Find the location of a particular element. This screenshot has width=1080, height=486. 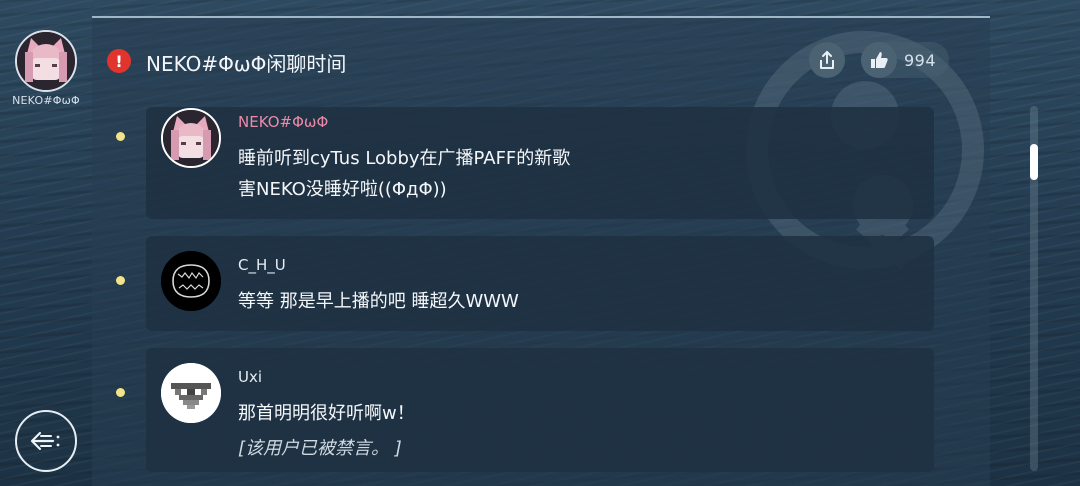

blob-avatar-icon is located at coordinates (191, 281).